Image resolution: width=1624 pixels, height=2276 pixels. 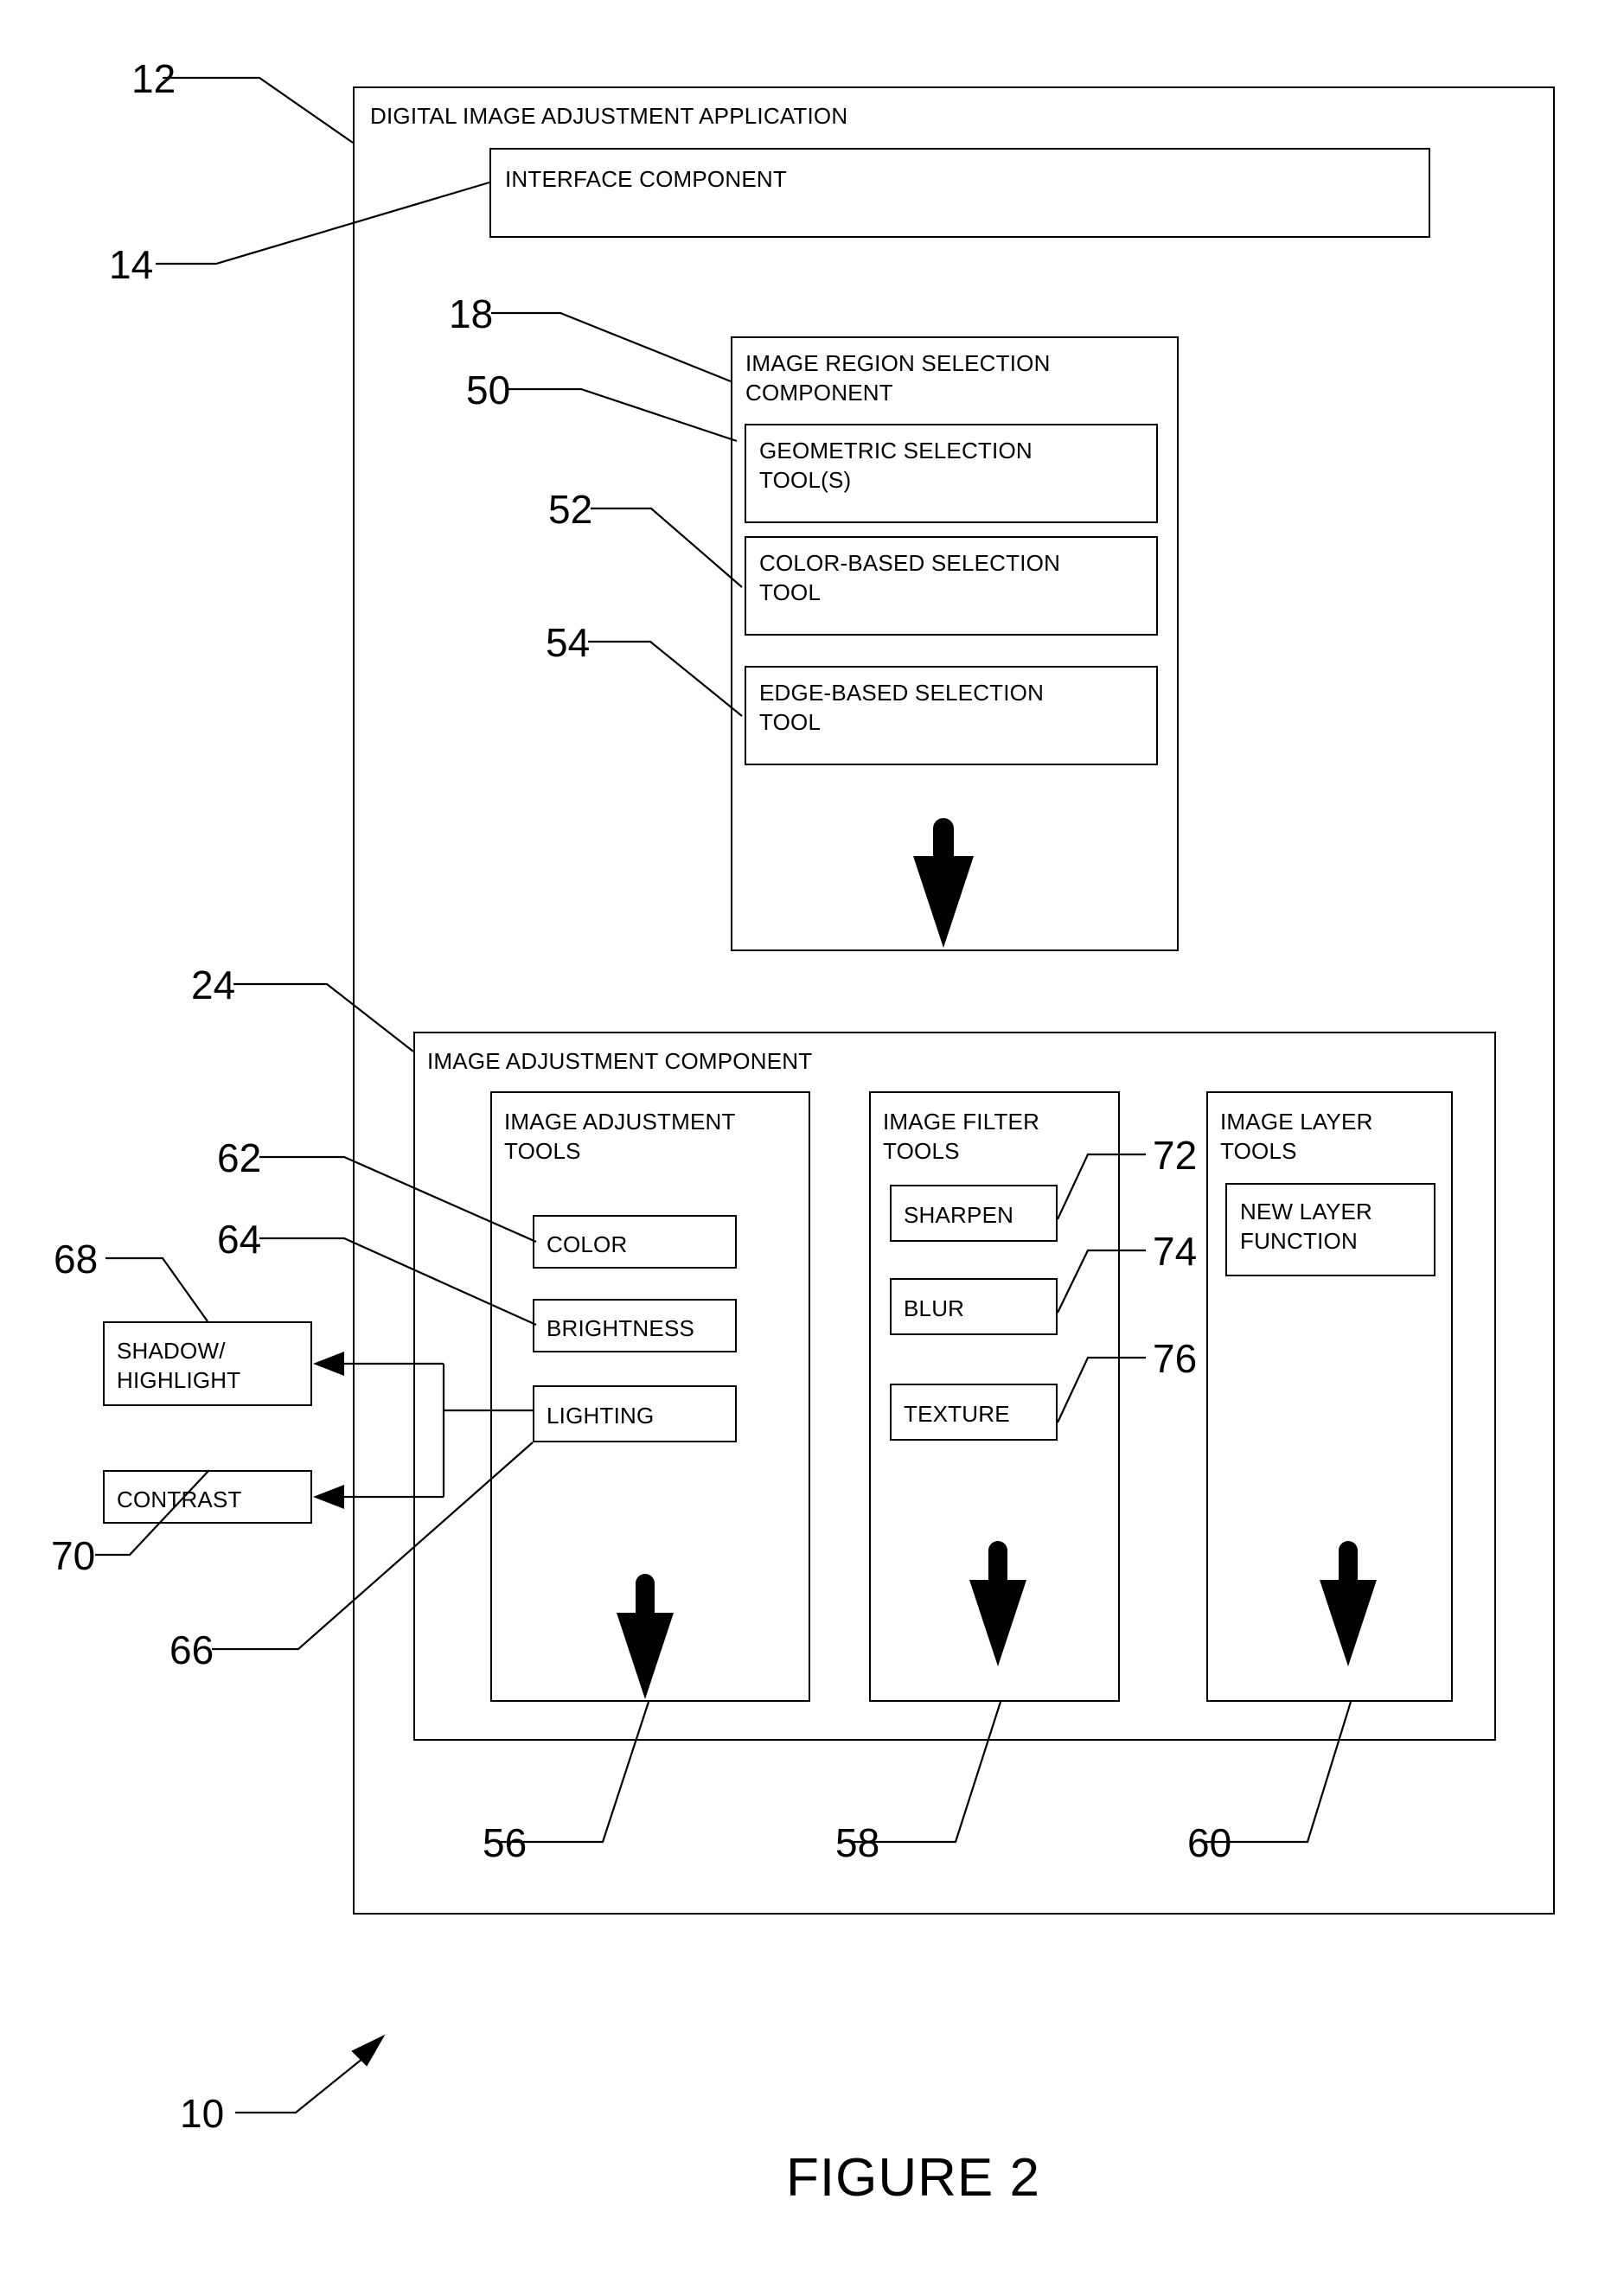 What do you see at coordinates (902, 707) in the screenshot?
I see `edge-based-selection-tool-label: EDGE-BASED SELECTION TOOL` at bounding box center [902, 707].